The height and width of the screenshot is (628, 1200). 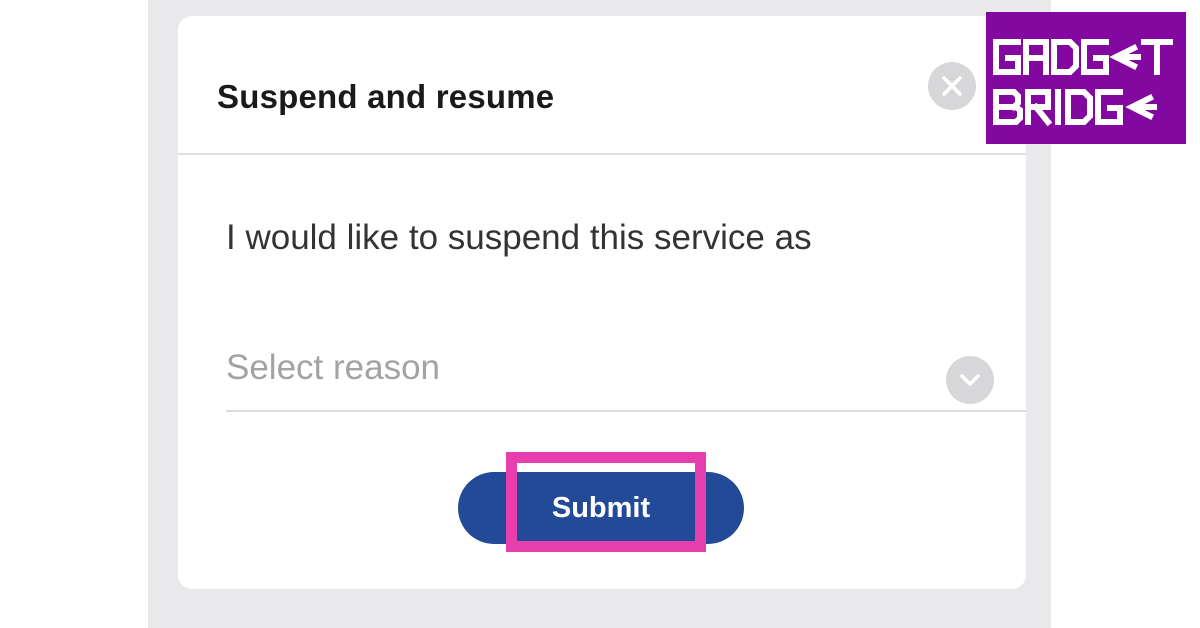 I want to click on chevron-down-icon, so click(x=970, y=380).